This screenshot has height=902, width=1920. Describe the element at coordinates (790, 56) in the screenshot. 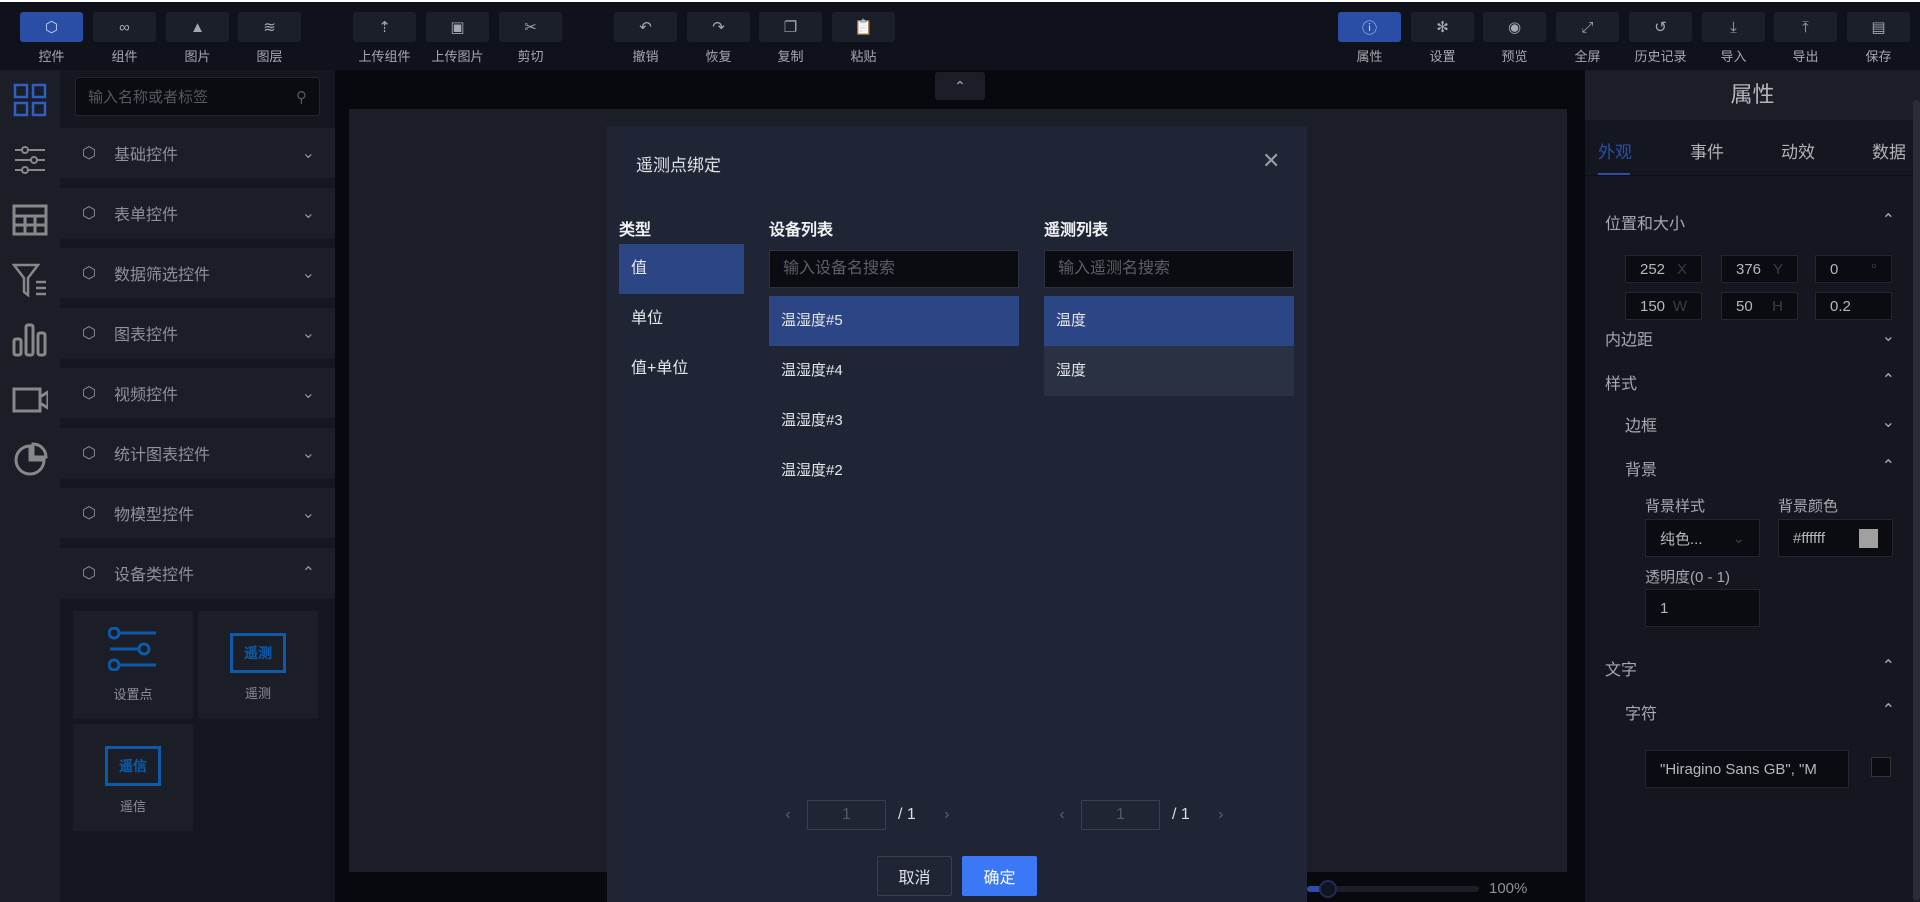

I see `toolbar-button-label: 复制` at that location.